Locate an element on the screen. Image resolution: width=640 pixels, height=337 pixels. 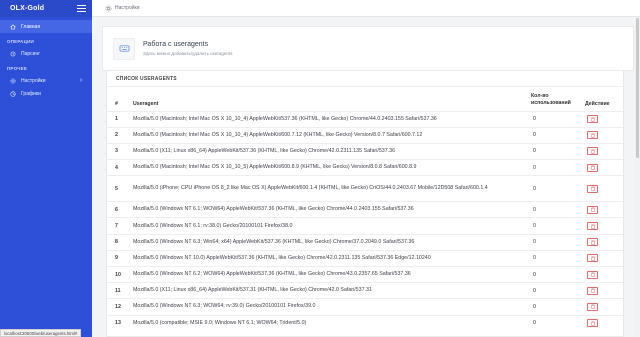
row-number: 4 is located at coordinates (120, 167).